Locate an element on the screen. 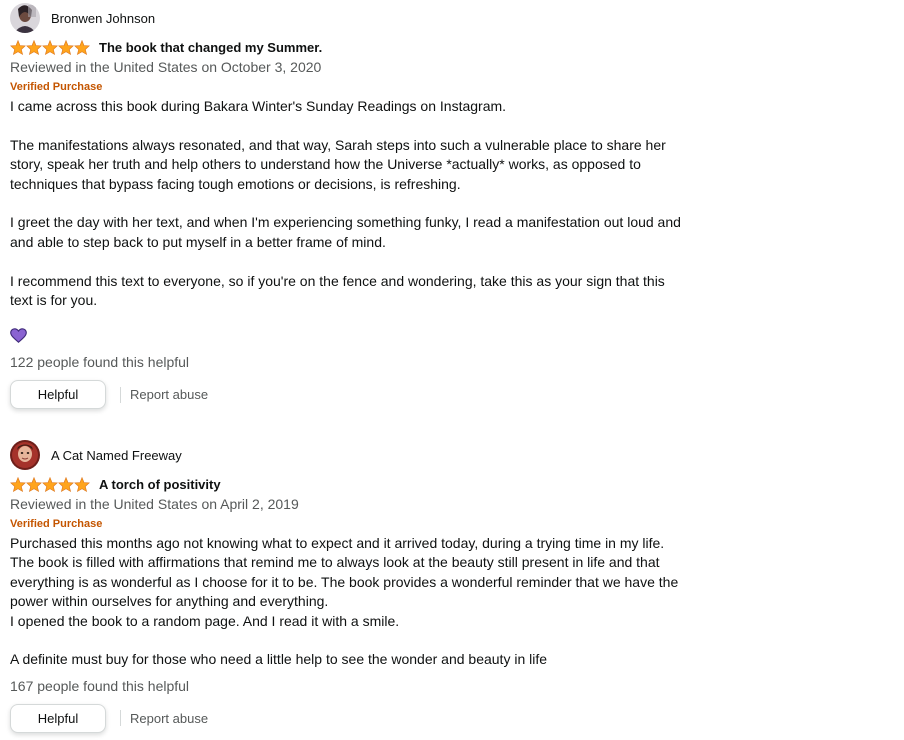 Image resolution: width=904 pixels, height=740 pixels. reviewer-profile: Bronwen Johnson is located at coordinates (350, 18).